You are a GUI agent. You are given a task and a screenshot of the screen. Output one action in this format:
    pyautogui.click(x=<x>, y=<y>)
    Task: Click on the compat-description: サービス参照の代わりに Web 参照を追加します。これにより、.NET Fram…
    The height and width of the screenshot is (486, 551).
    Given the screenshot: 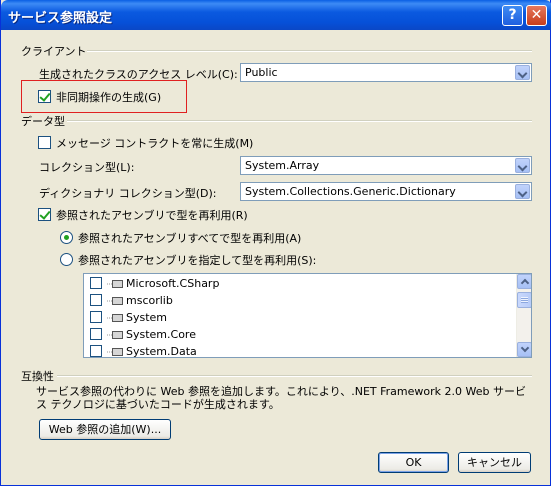 What is the action you would take?
    pyautogui.click(x=281, y=398)
    